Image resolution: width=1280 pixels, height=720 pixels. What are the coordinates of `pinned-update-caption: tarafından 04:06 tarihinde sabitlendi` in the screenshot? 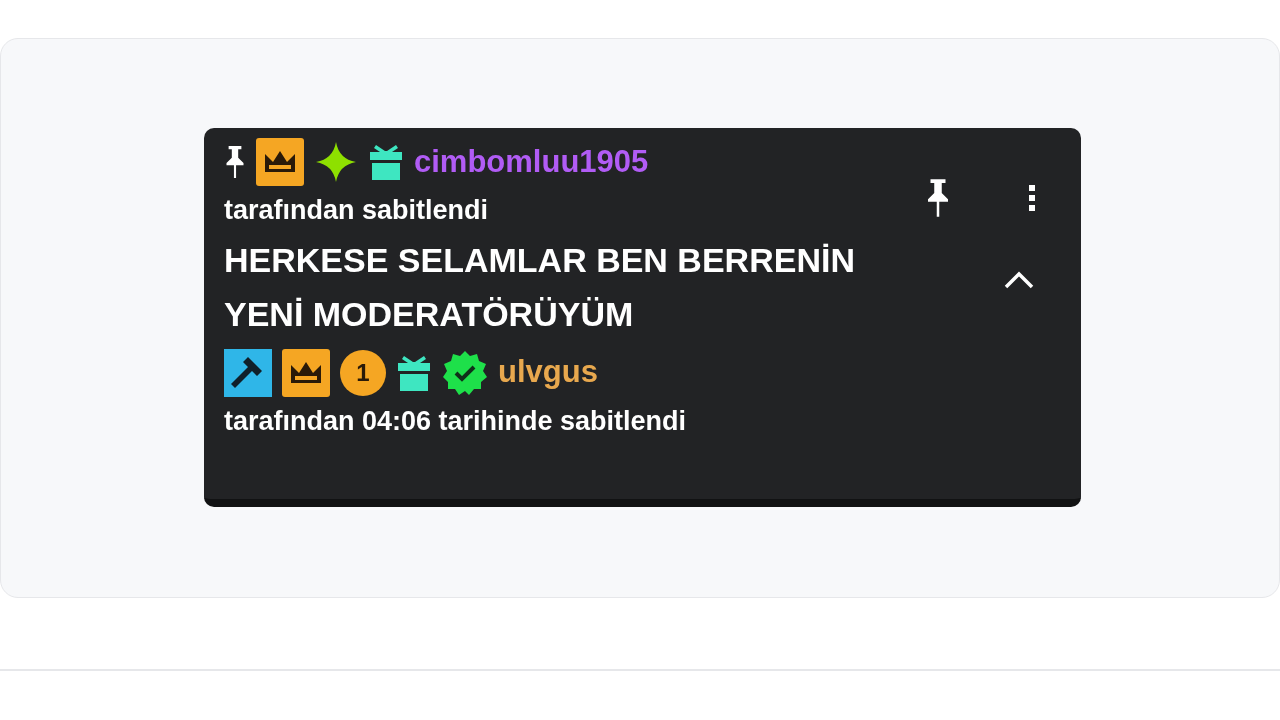 It's located at (456, 421).